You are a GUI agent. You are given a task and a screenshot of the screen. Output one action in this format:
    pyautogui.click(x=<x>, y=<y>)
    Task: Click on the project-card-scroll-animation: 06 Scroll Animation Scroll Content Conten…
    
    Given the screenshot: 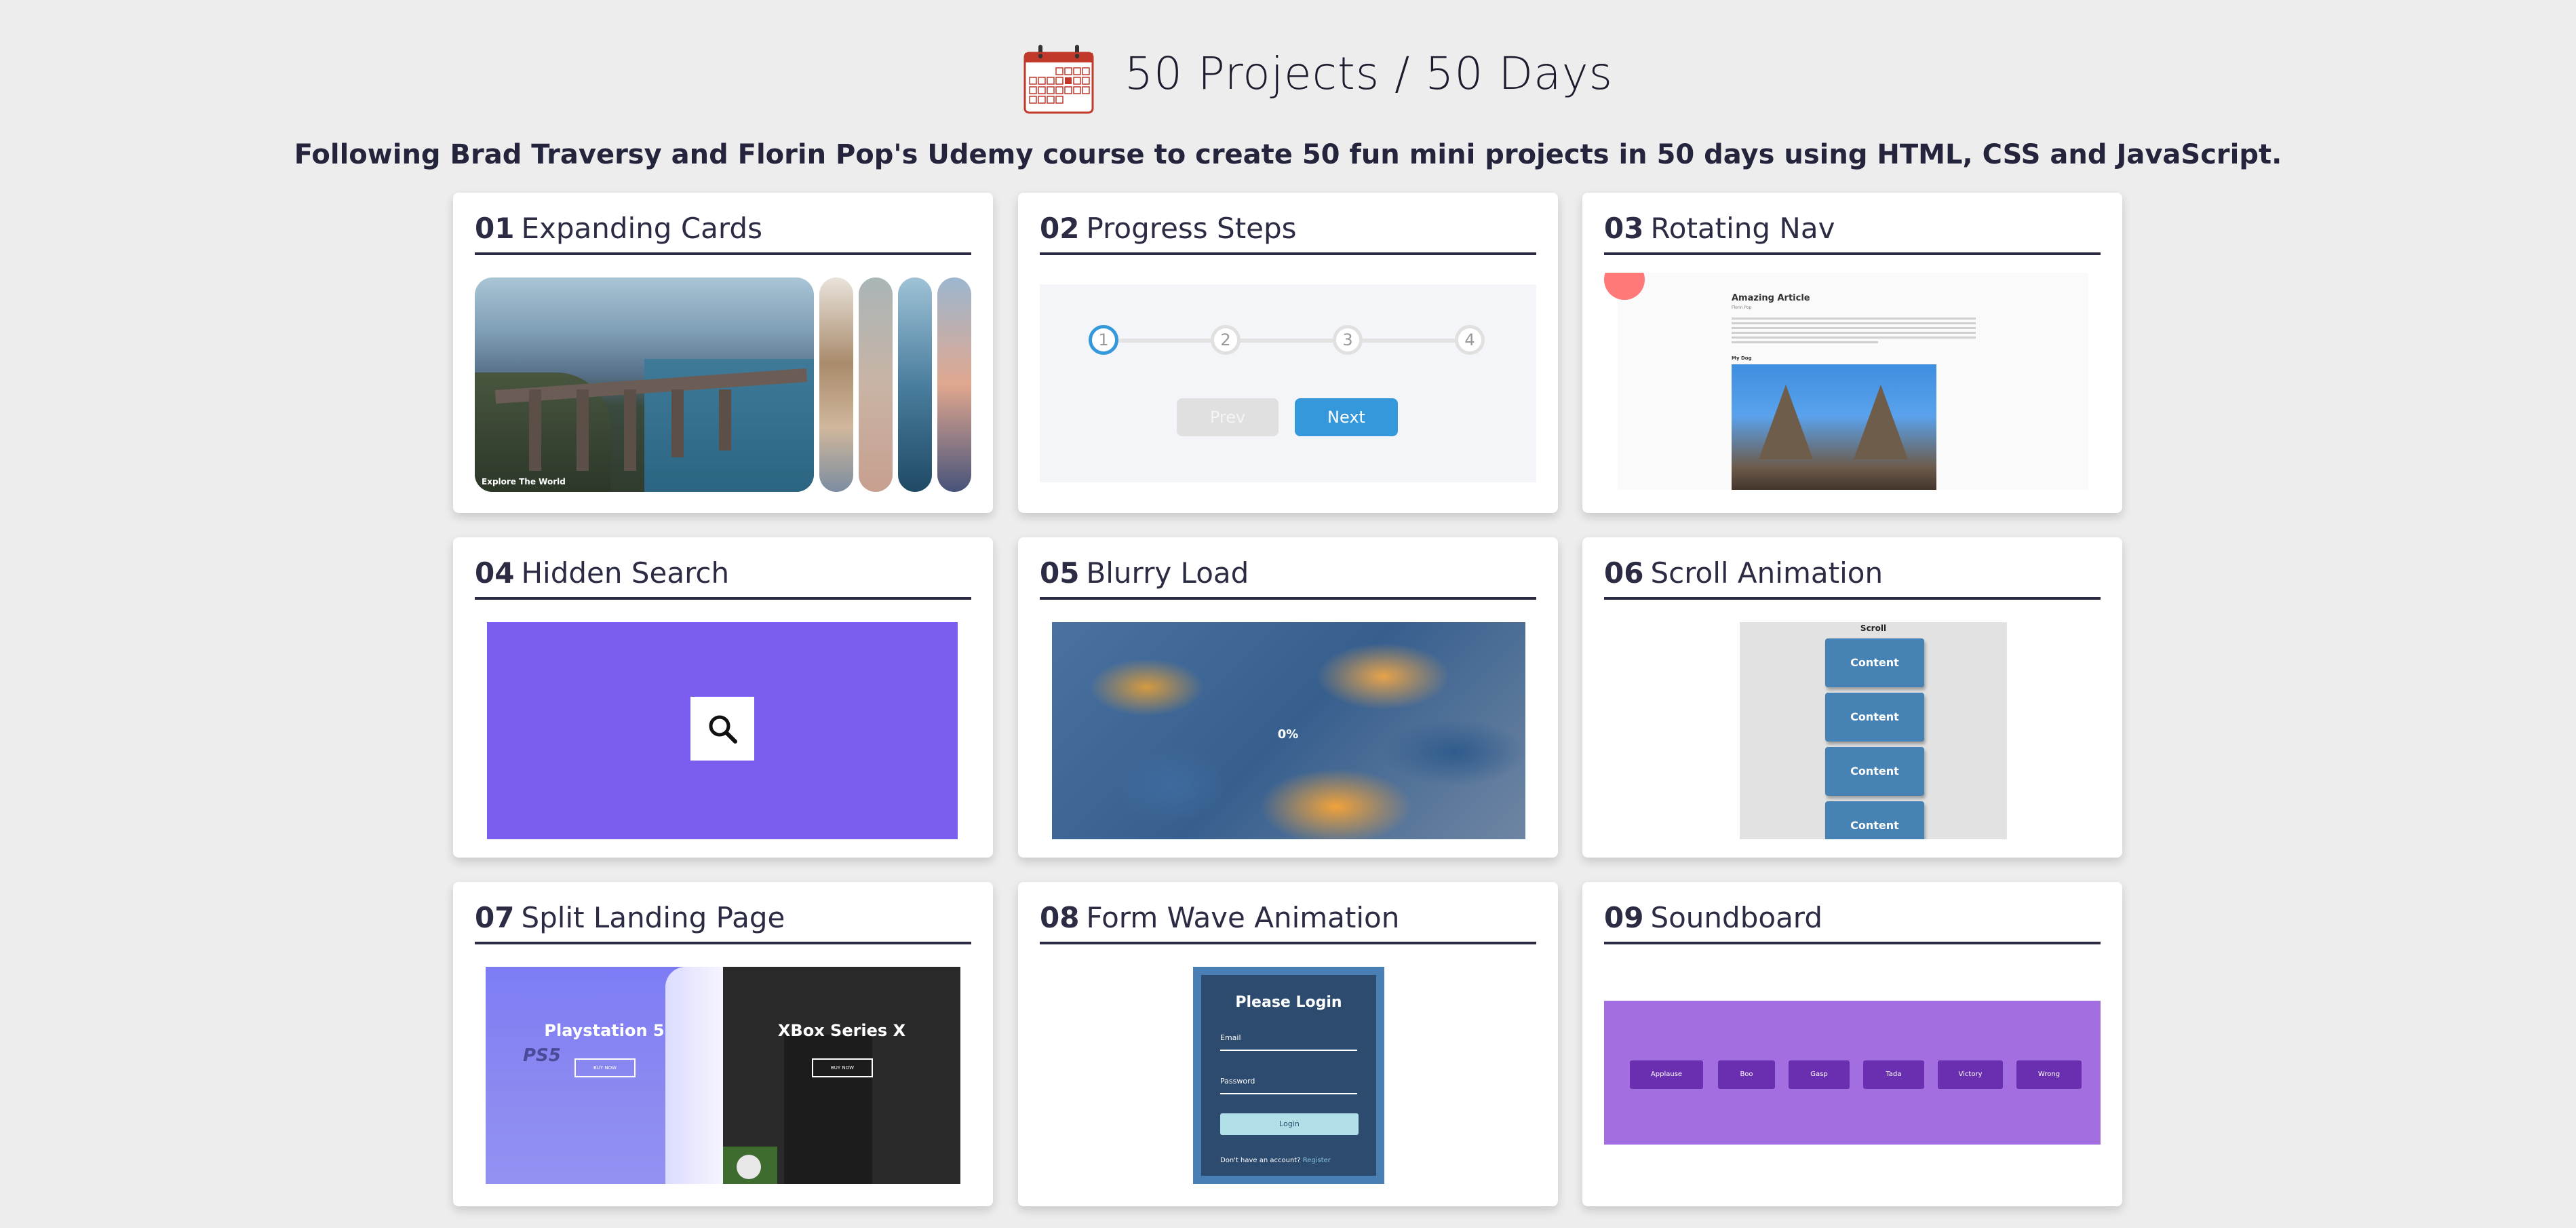 What is the action you would take?
    pyautogui.click(x=1852, y=697)
    